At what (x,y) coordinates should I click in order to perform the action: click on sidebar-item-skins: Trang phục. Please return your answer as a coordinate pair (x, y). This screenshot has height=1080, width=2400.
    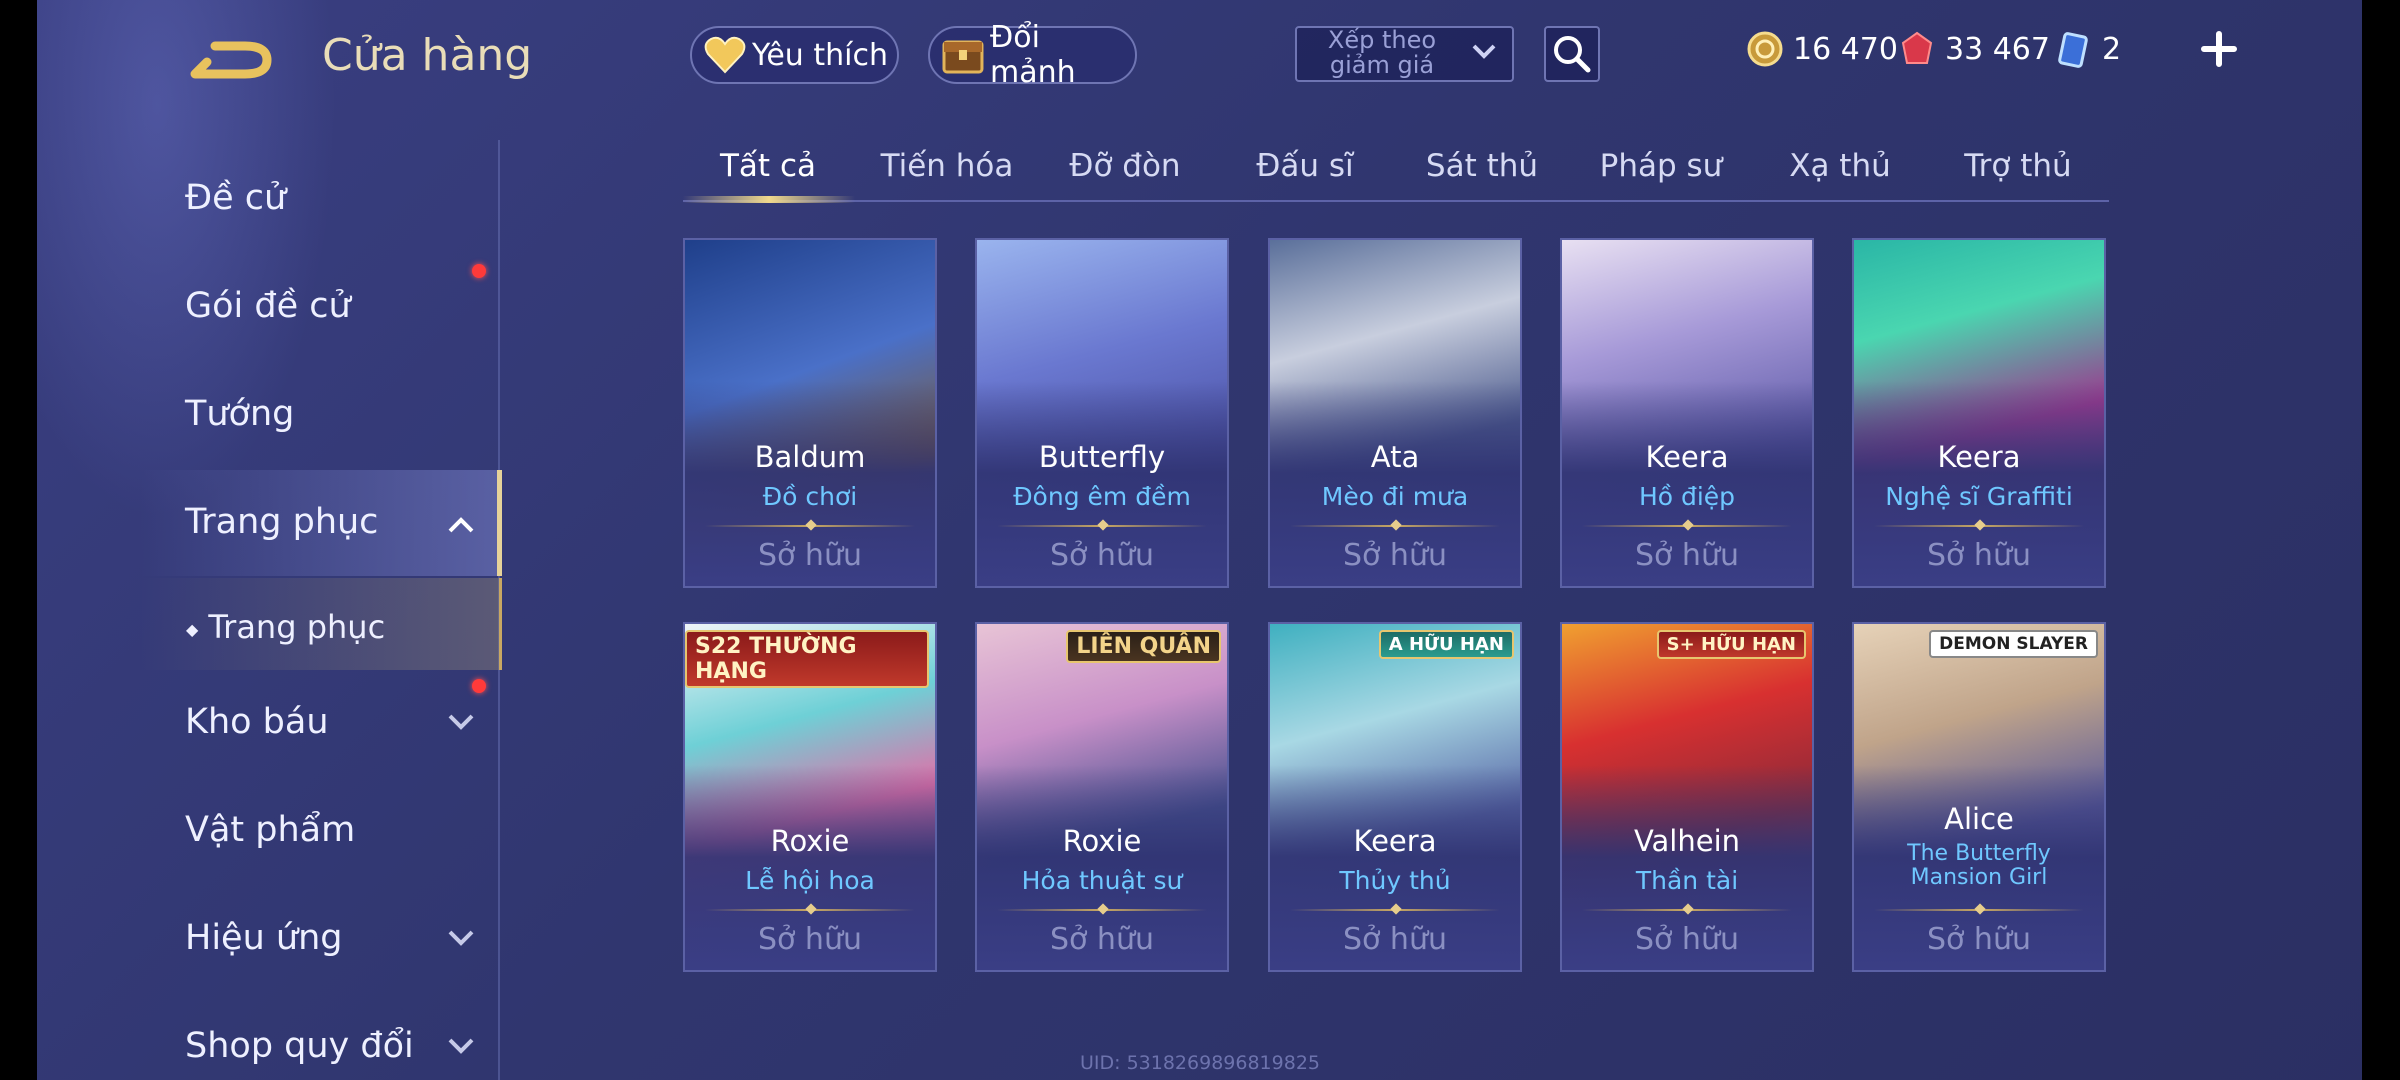
    Looking at the image, I should click on (281, 522).